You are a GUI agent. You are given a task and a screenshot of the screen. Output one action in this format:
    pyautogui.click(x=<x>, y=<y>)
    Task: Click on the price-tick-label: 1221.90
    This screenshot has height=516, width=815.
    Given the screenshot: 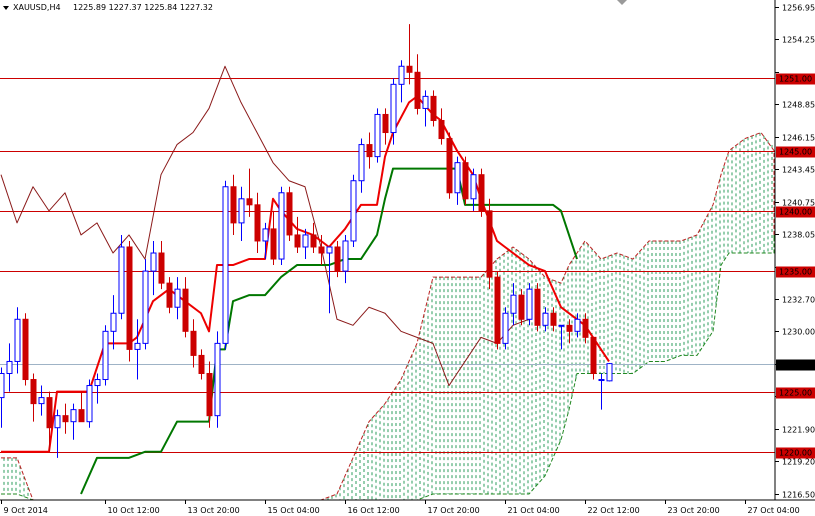 What is the action you would take?
    pyautogui.click(x=798, y=430)
    